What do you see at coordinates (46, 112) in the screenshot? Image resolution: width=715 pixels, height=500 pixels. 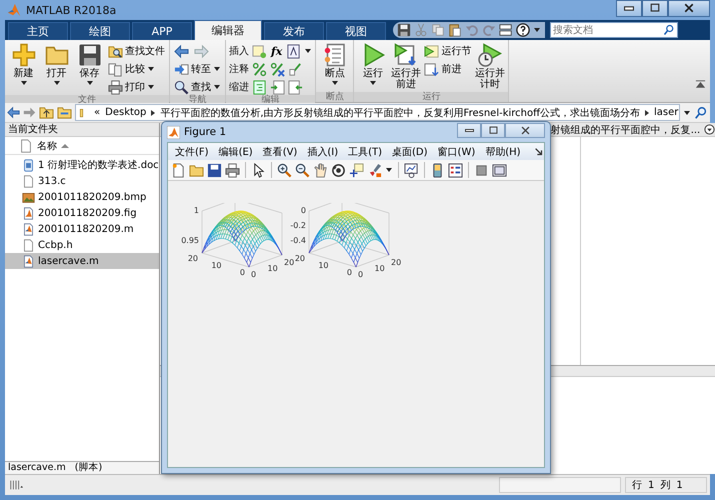 I see `folder-up-icon` at bounding box center [46, 112].